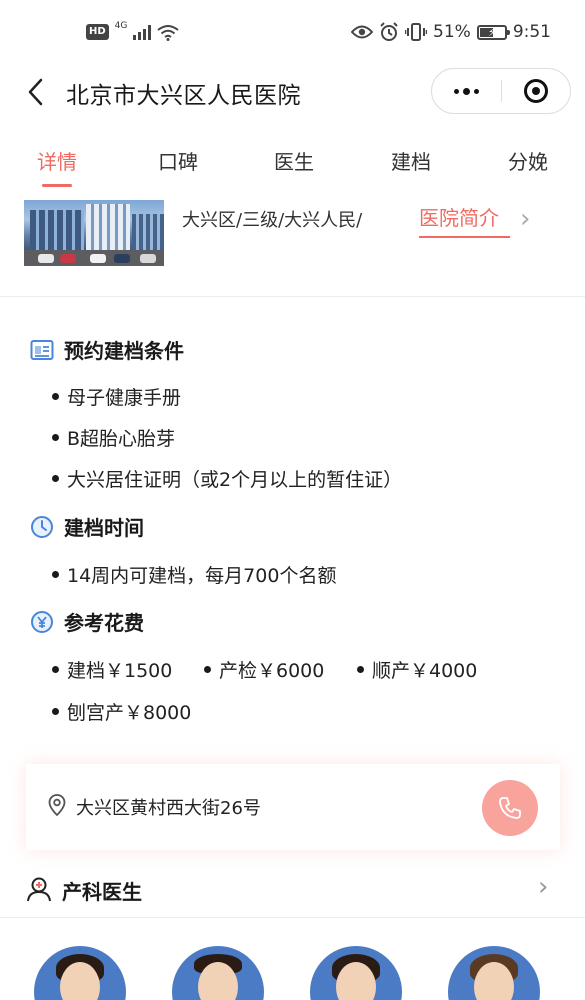 This screenshot has height=1000, width=585. I want to click on tab-active-indicator, so click(57, 185).